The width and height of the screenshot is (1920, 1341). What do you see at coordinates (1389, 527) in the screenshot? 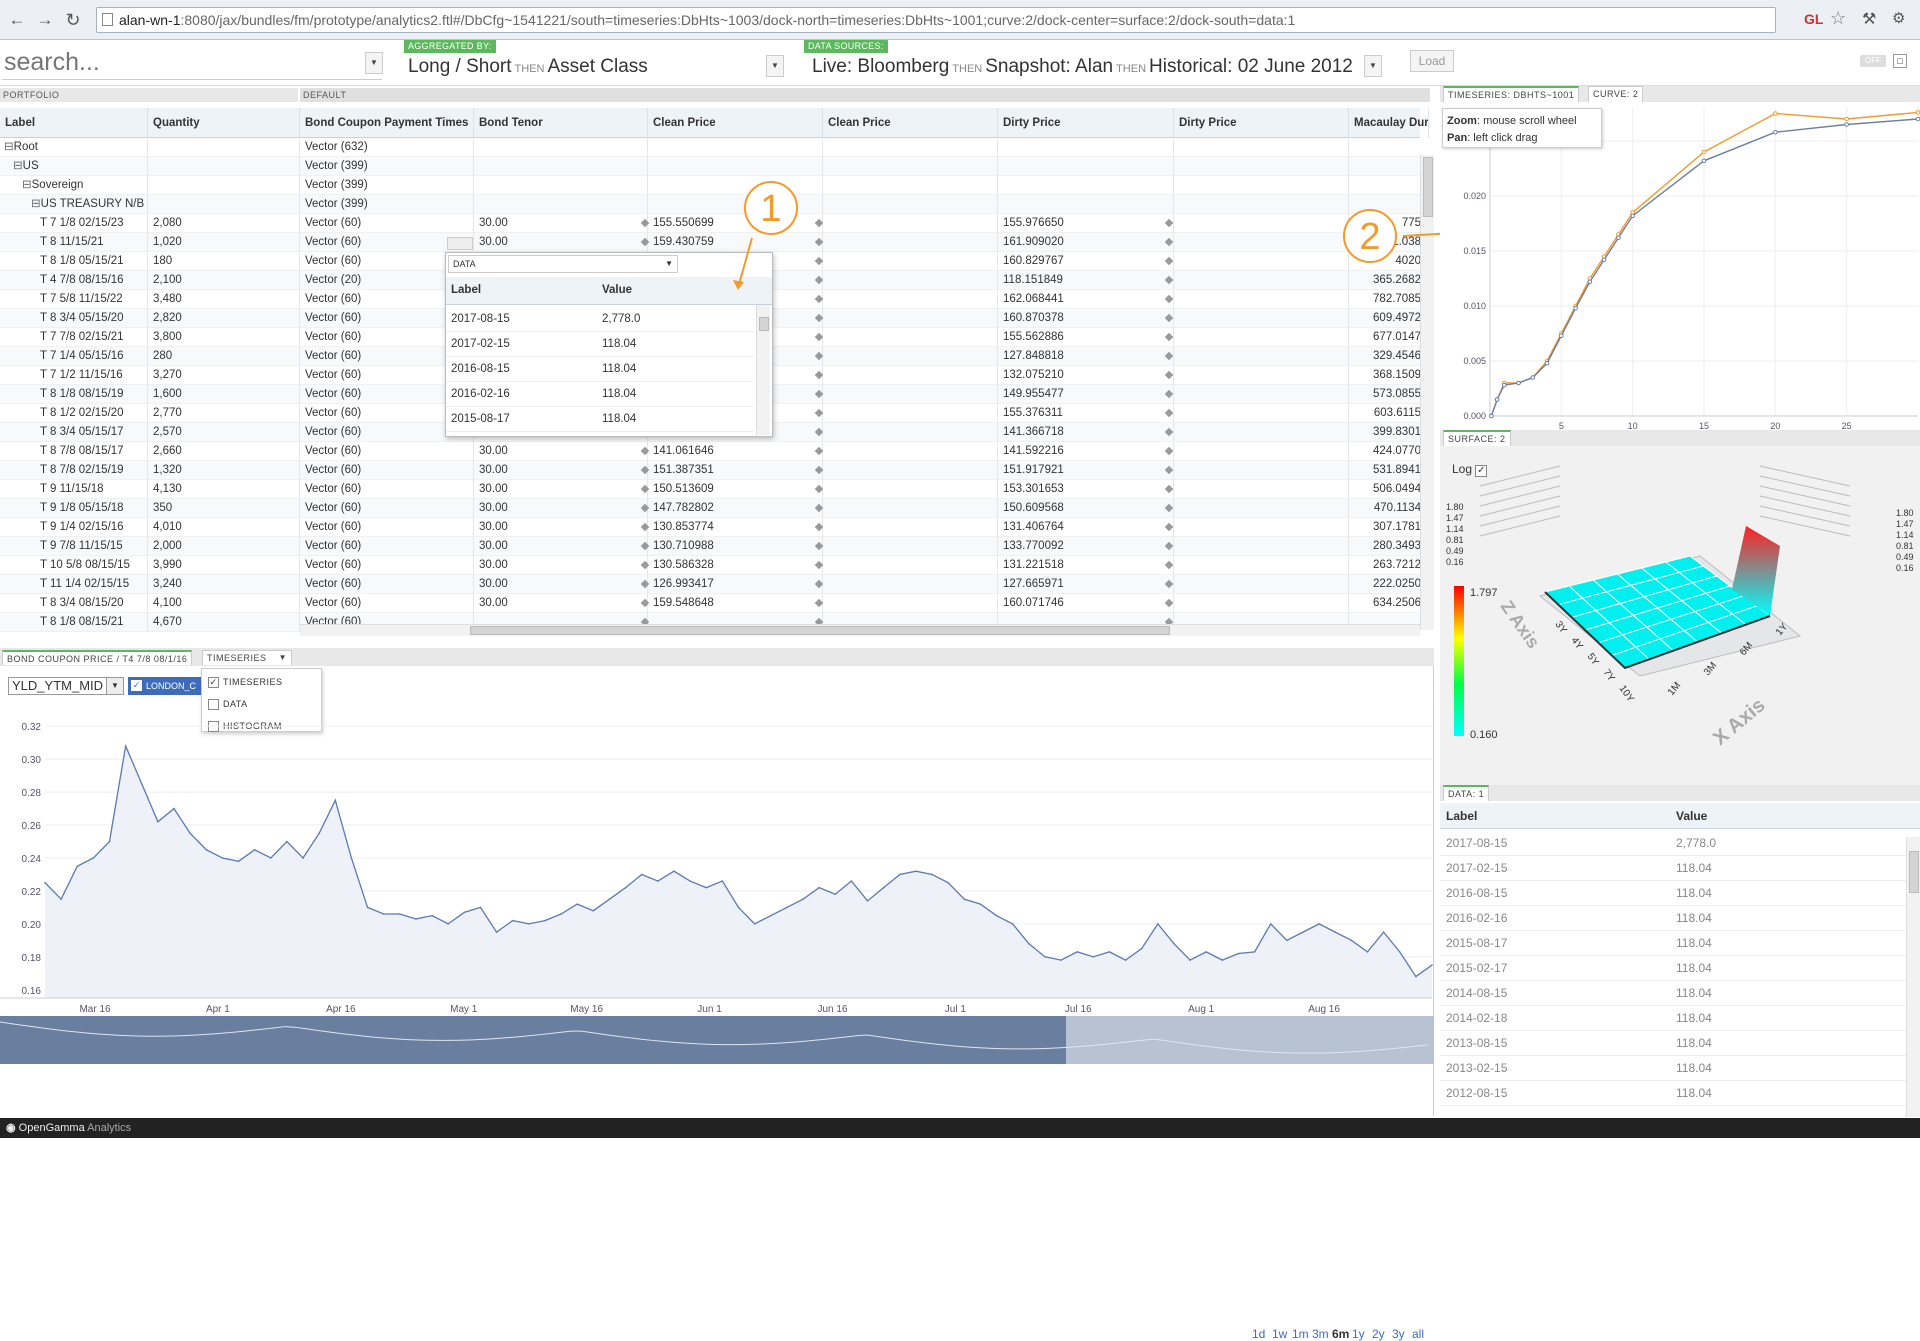
I see `cell-mac: 307.1781` at bounding box center [1389, 527].